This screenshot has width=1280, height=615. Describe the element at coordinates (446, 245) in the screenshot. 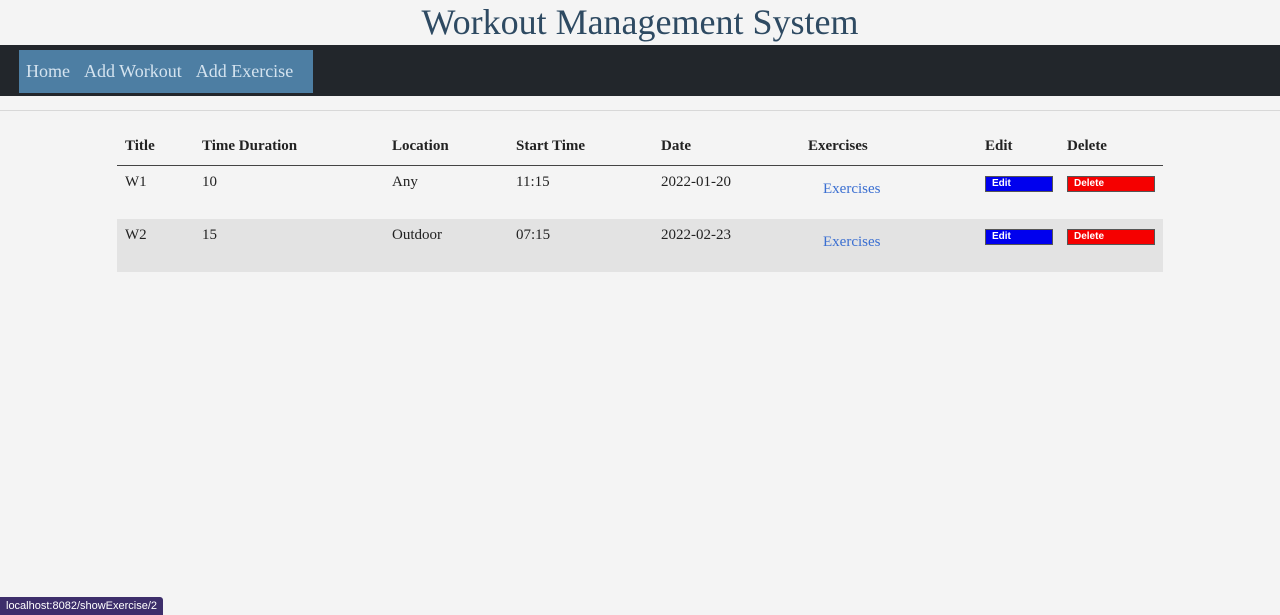

I see `cell-location: Outdoor` at that location.